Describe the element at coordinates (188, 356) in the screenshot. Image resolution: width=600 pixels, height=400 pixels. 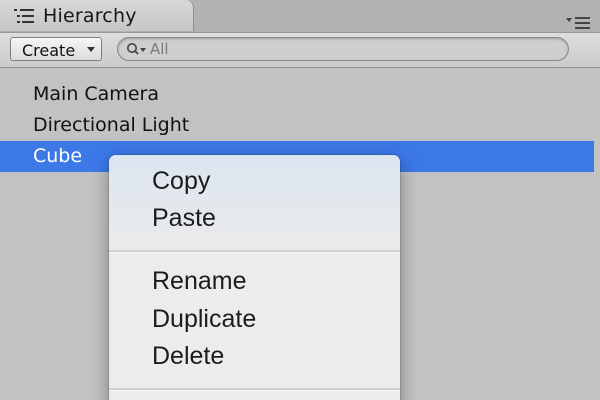
I see `menu-item-delete: Delete` at that location.